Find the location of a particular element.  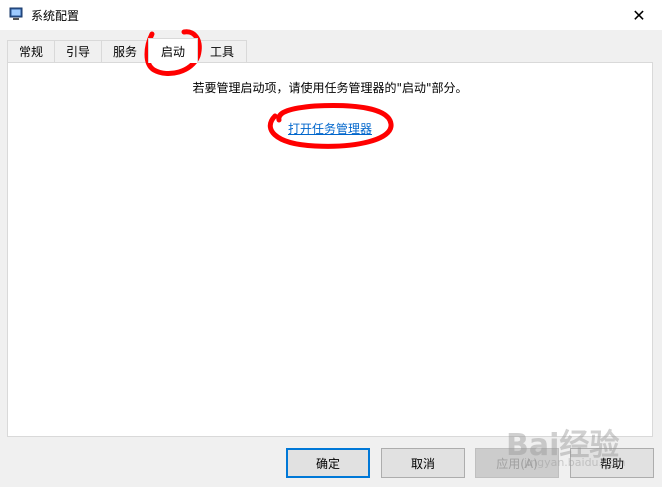

tab-startup: 启动 is located at coordinates (173, 50).